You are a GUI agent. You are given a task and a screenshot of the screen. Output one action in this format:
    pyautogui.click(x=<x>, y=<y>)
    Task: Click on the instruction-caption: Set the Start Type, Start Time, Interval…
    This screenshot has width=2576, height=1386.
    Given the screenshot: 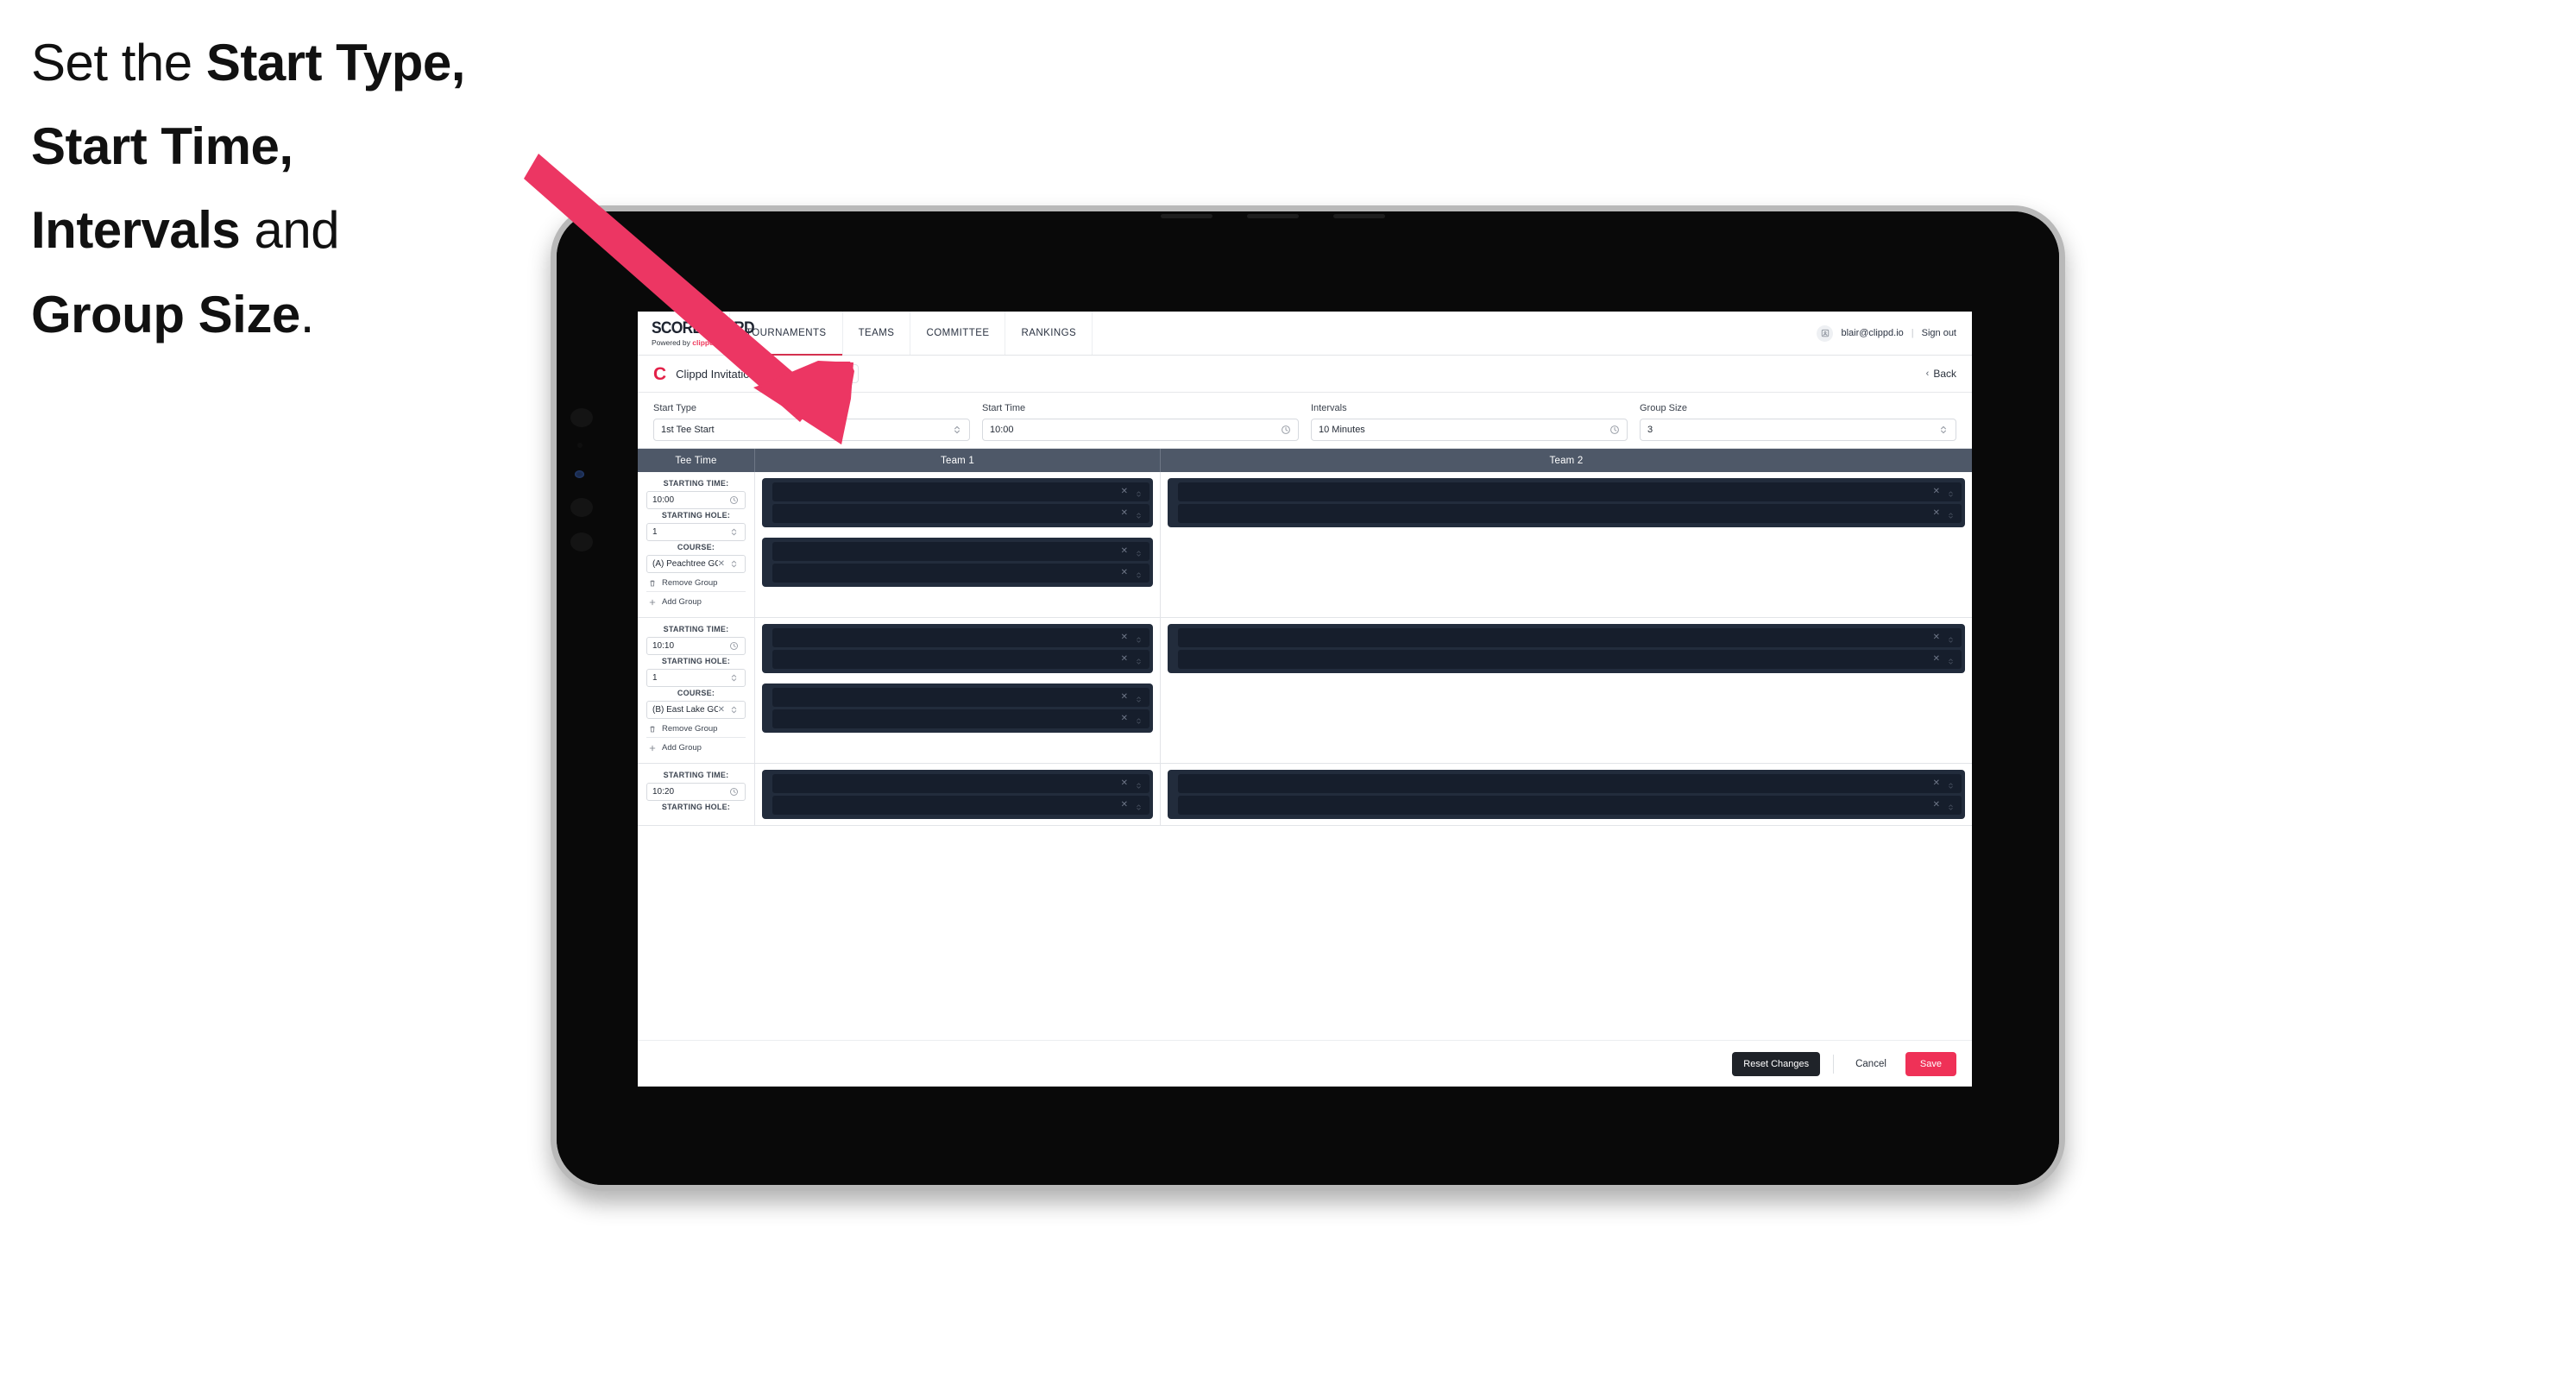 What is the action you would take?
    pyautogui.click(x=307, y=189)
    